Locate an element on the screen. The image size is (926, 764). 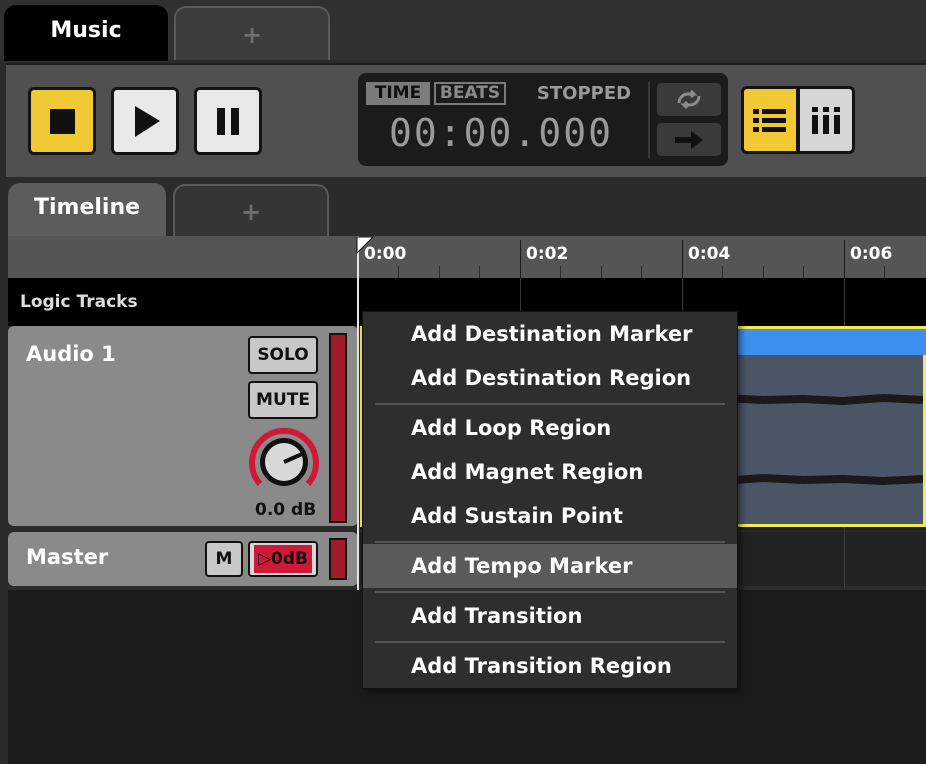
pause-icon is located at coordinates (228, 121).